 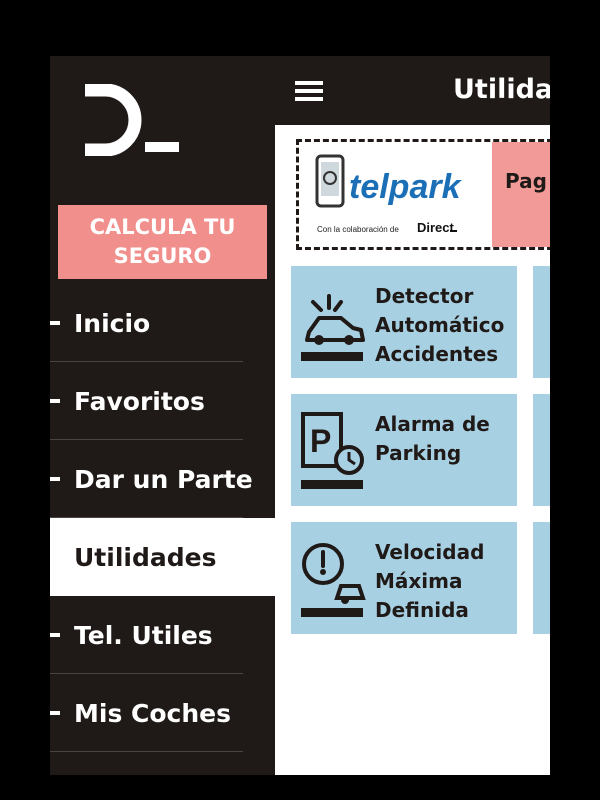 I want to click on speedometer-car-icon, so click(x=333, y=580).